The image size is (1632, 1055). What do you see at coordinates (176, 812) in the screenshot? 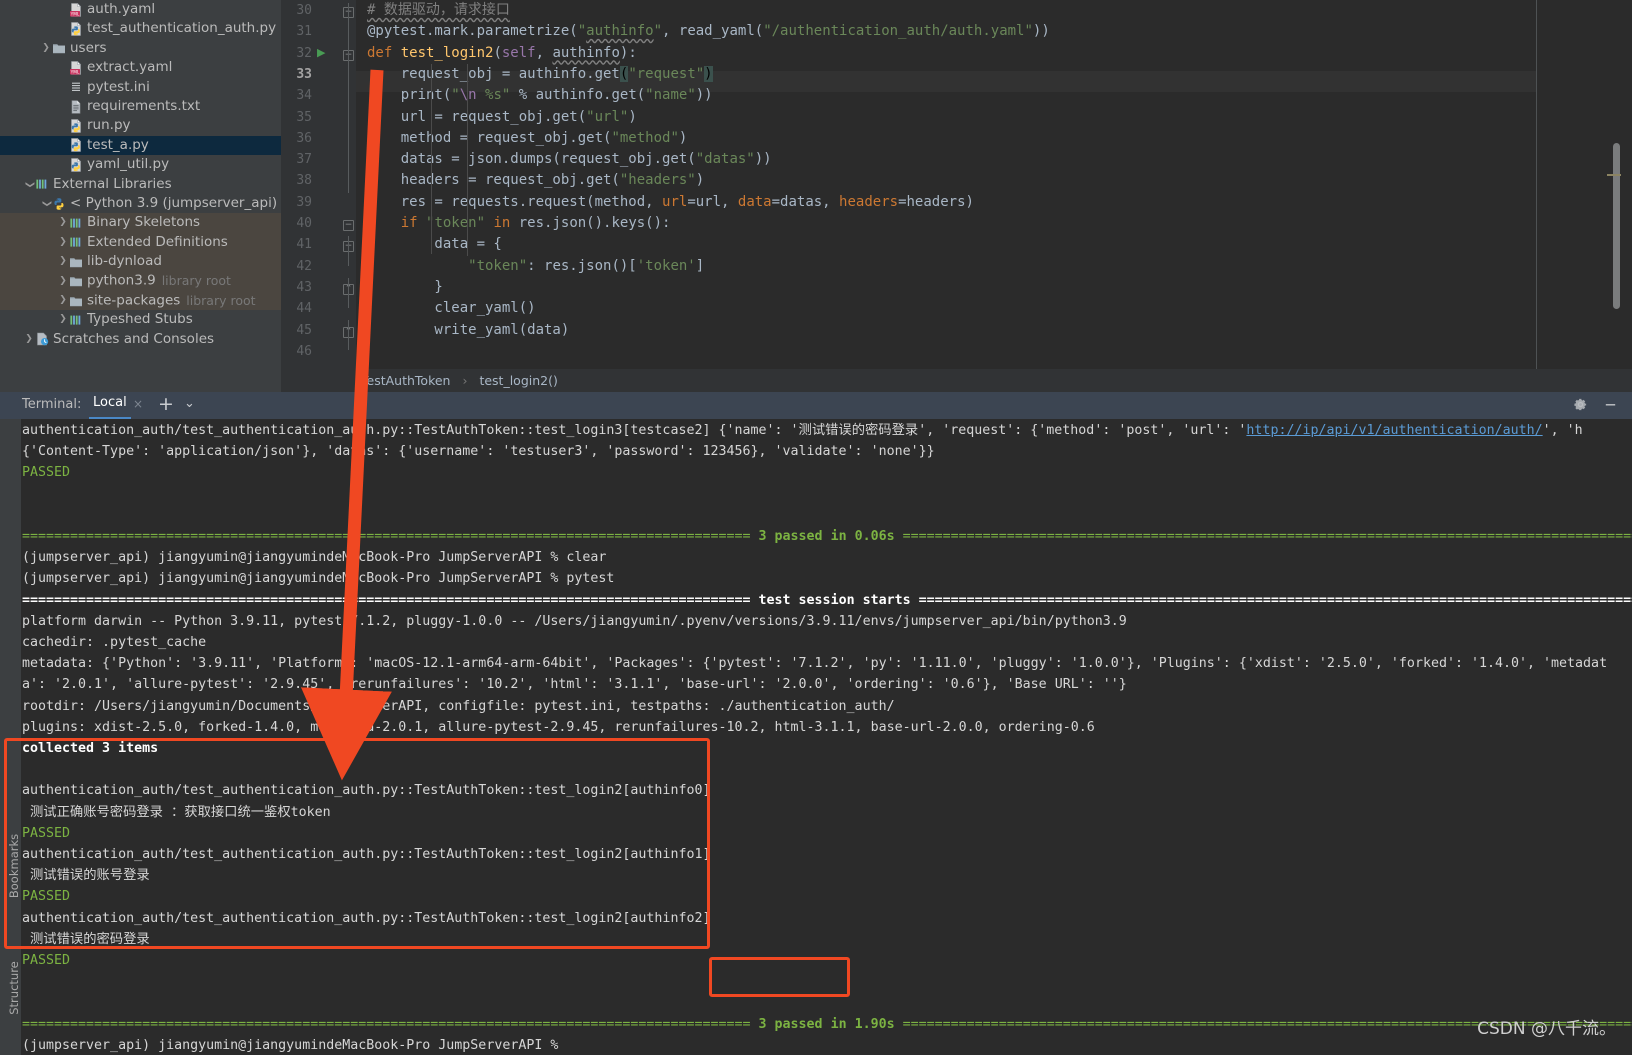
I see `terminal-line: 测试正确账号密码登录 ：获取接口统一鉴权token` at bounding box center [176, 812].